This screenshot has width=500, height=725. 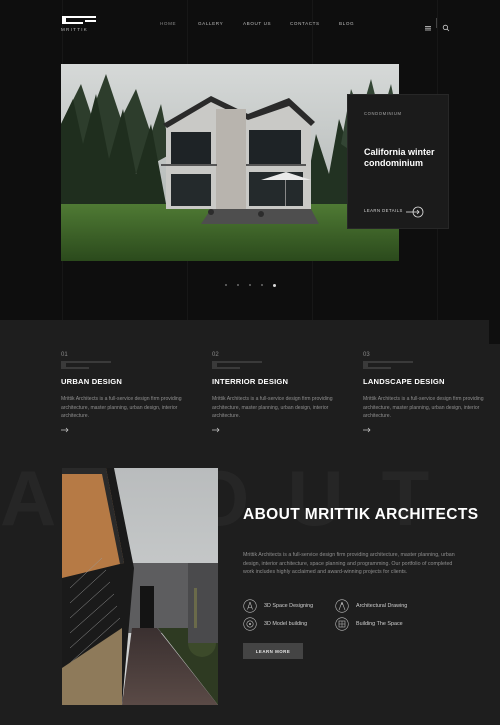 What do you see at coordinates (250, 624) in the screenshot?
I see `target-icon` at bounding box center [250, 624].